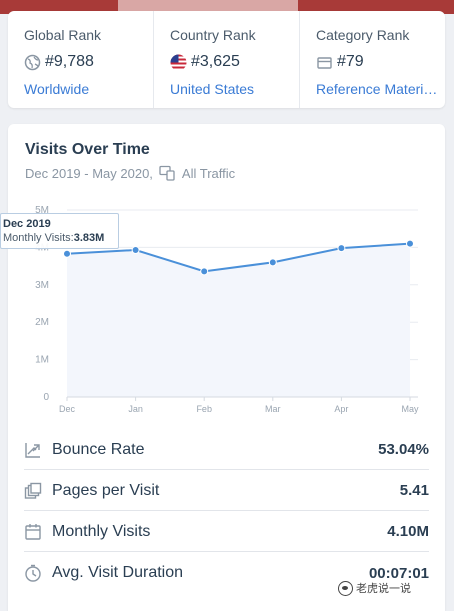  Describe the element at coordinates (38, 238) in the screenshot. I see `tooltip-label: Monthly Visits:` at that location.